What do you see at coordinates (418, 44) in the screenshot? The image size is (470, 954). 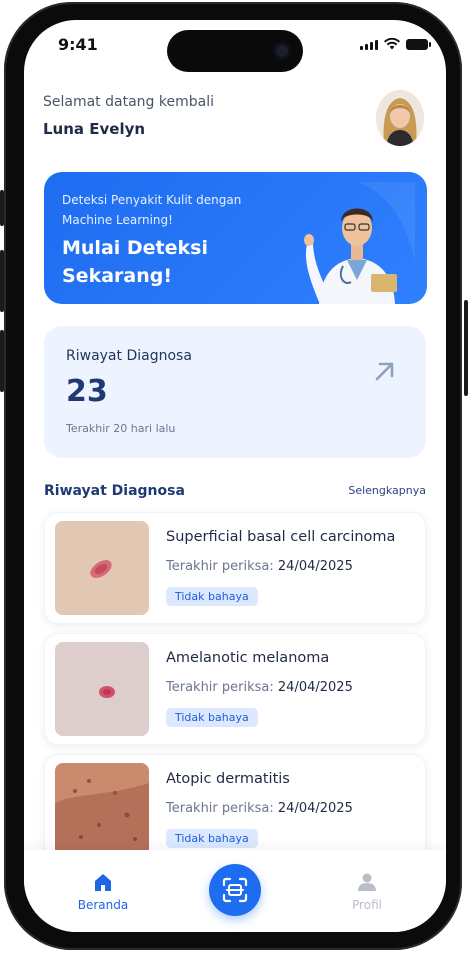 I see `battery-icon` at bounding box center [418, 44].